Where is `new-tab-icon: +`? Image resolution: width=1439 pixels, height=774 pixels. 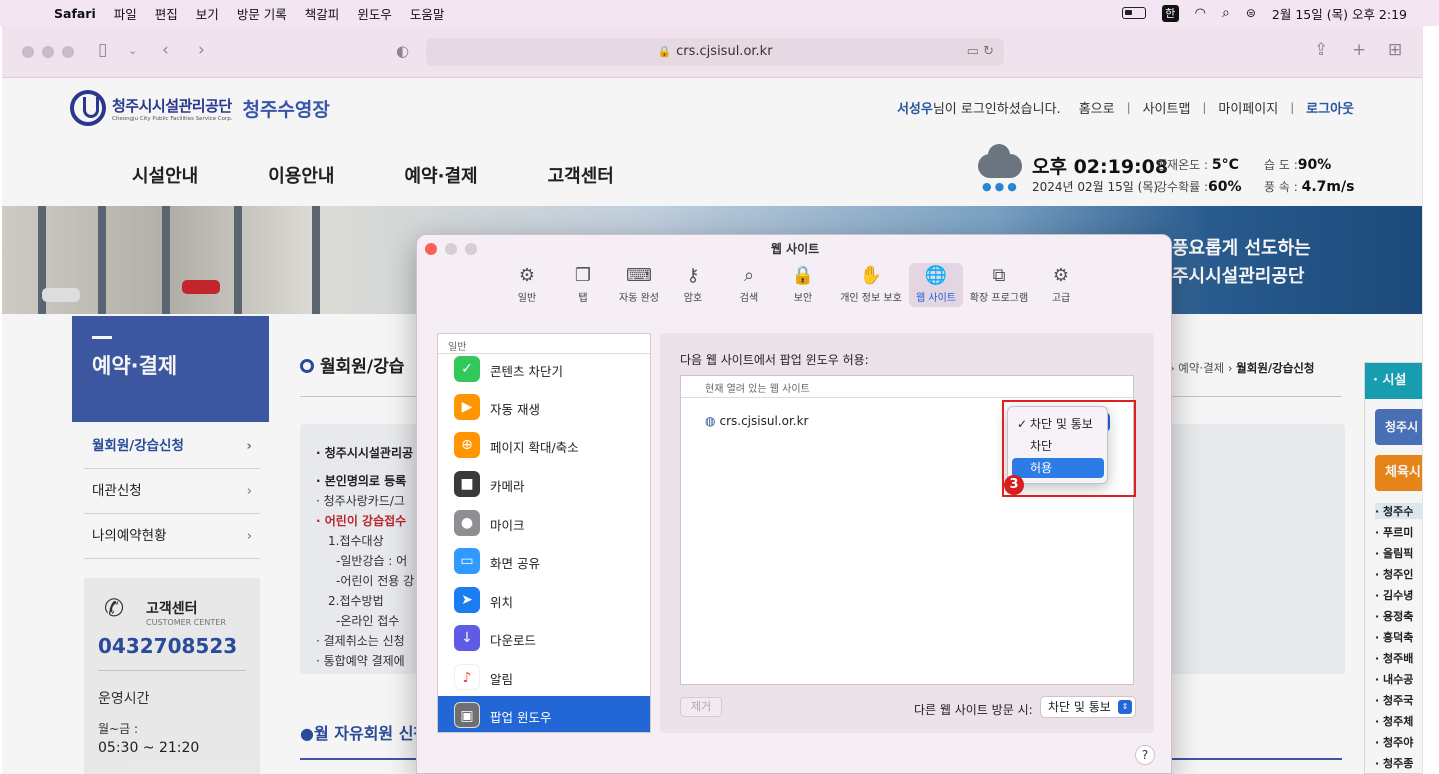
new-tab-icon: + is located at coordinates (1359, 50).